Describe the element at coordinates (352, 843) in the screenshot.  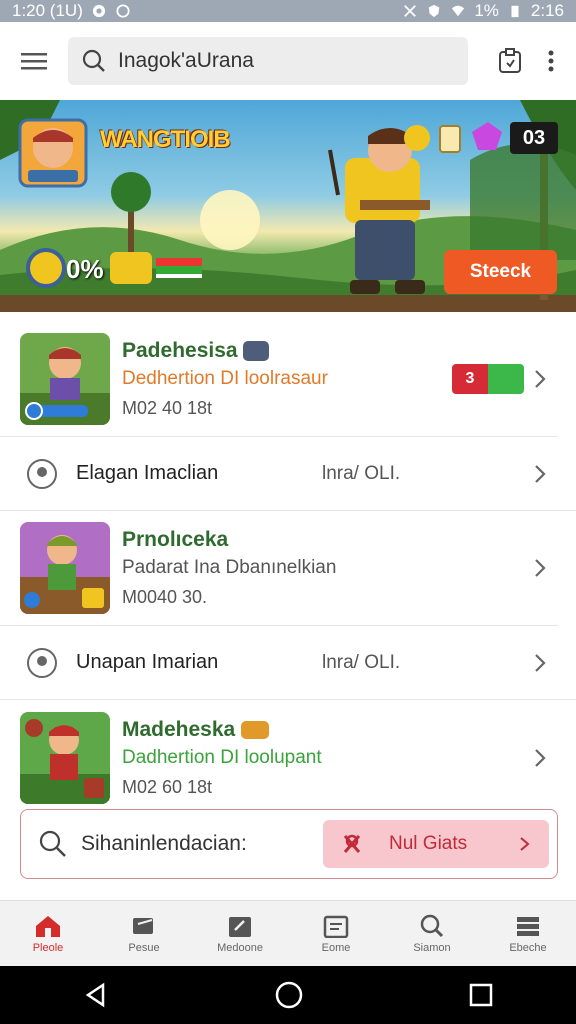
I see `ribbon-icon` at that location.